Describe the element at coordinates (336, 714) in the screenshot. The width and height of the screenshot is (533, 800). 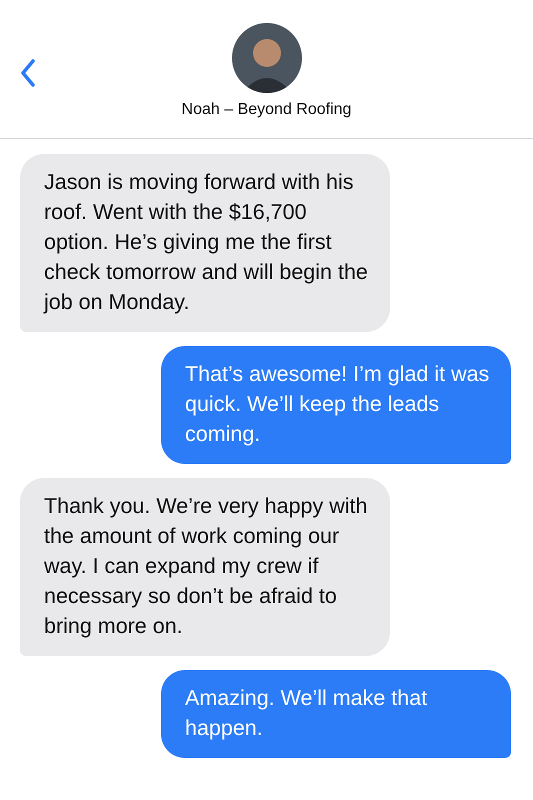
I see `sent-message: Amazing. We’ll make that happen.` at that location.